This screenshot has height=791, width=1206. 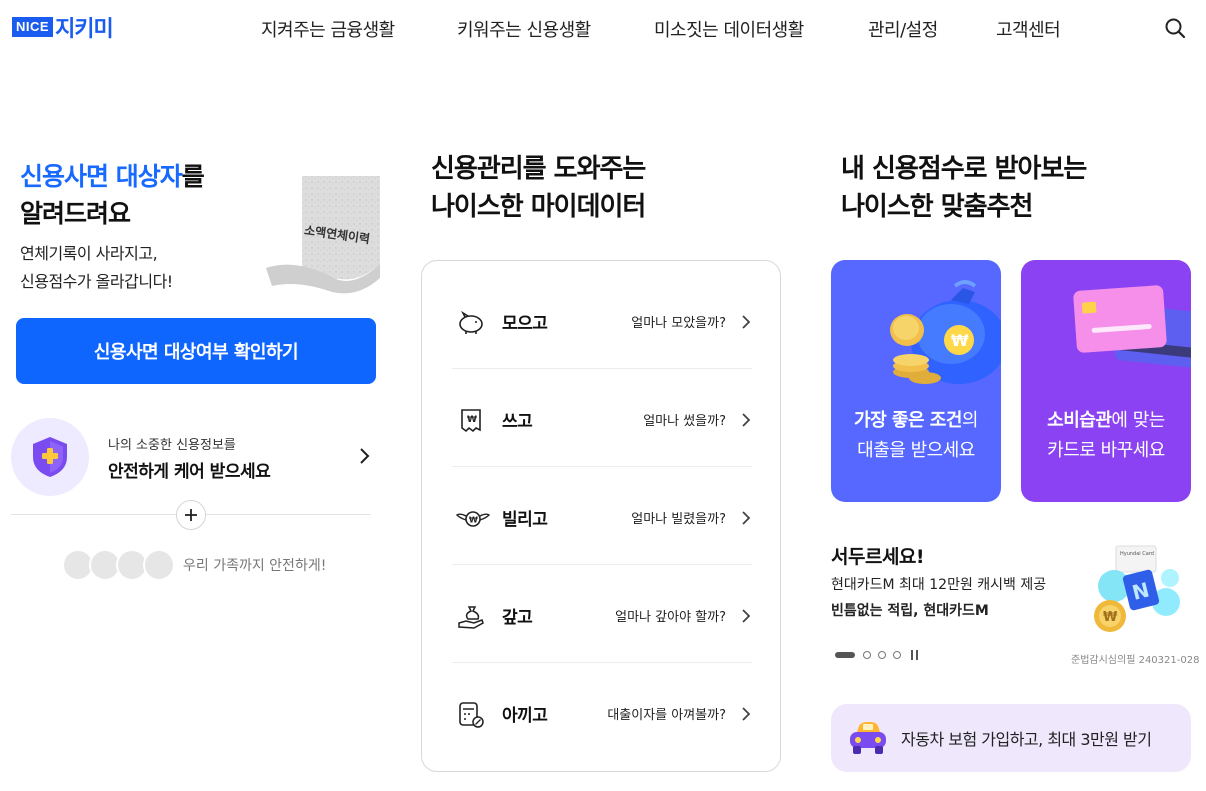 I want to click on indicator-active, so click(x=845, y=655).